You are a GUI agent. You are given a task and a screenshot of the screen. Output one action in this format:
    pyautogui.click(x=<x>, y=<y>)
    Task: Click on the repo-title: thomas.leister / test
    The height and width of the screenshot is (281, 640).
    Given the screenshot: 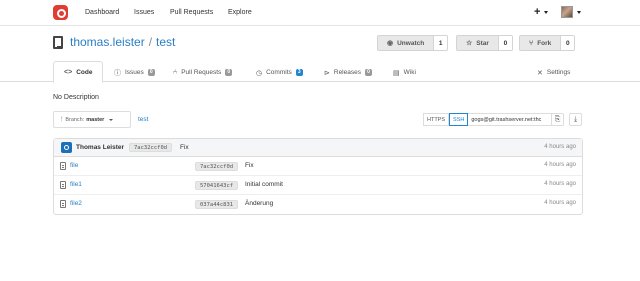 What is the action you would take?
    pyautogui.click(x=122, y=42)
    